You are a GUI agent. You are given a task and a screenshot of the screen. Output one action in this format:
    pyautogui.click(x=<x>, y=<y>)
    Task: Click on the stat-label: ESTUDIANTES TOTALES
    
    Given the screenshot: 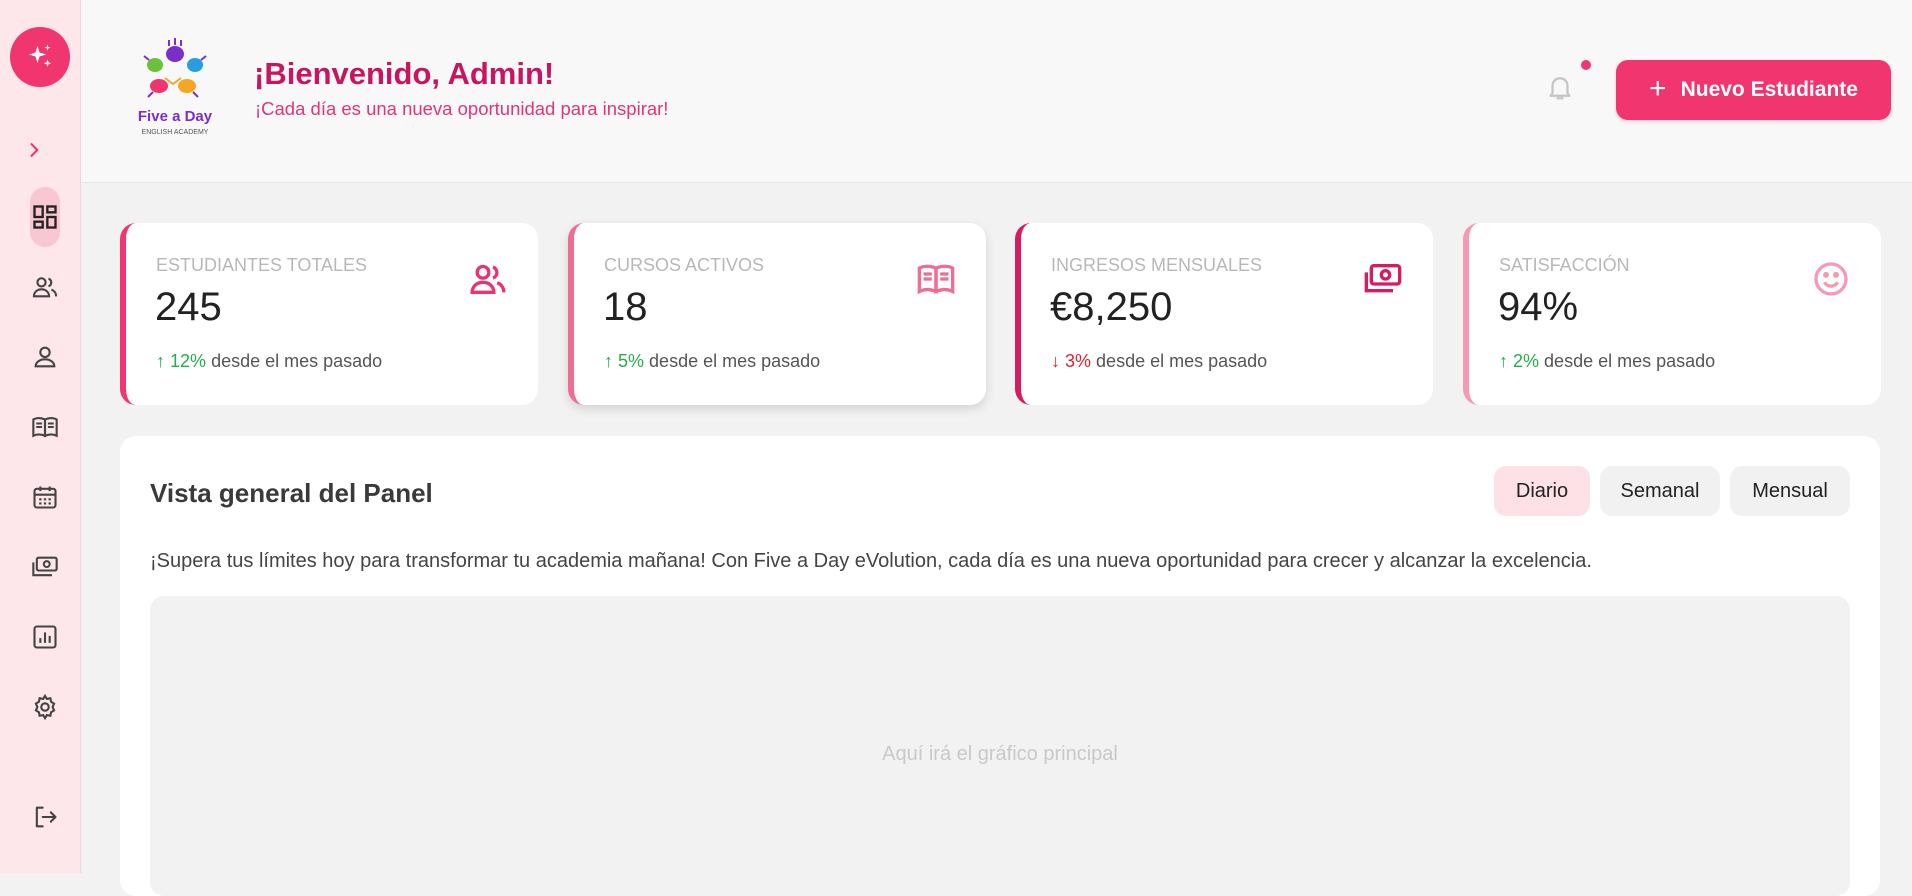 What is the action you would take?
    pyautogui.click(x=262, y=265)
    